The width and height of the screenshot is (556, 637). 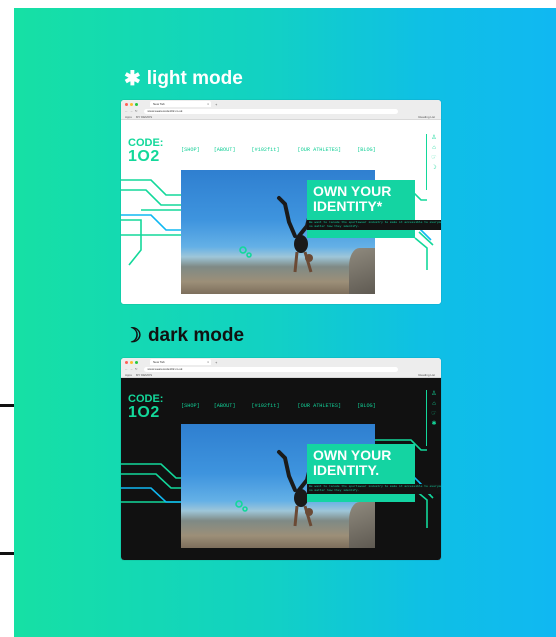 What do you see at coordinates (196, 335) in the screenshot?
I see `dark-mode-label: dark mode` at bounding box center [196, 335].